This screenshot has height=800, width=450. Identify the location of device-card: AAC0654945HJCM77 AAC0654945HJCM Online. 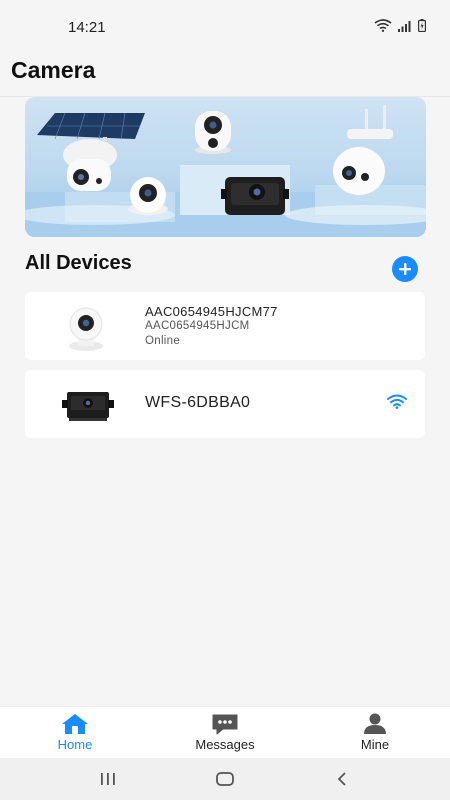
(225, 326).